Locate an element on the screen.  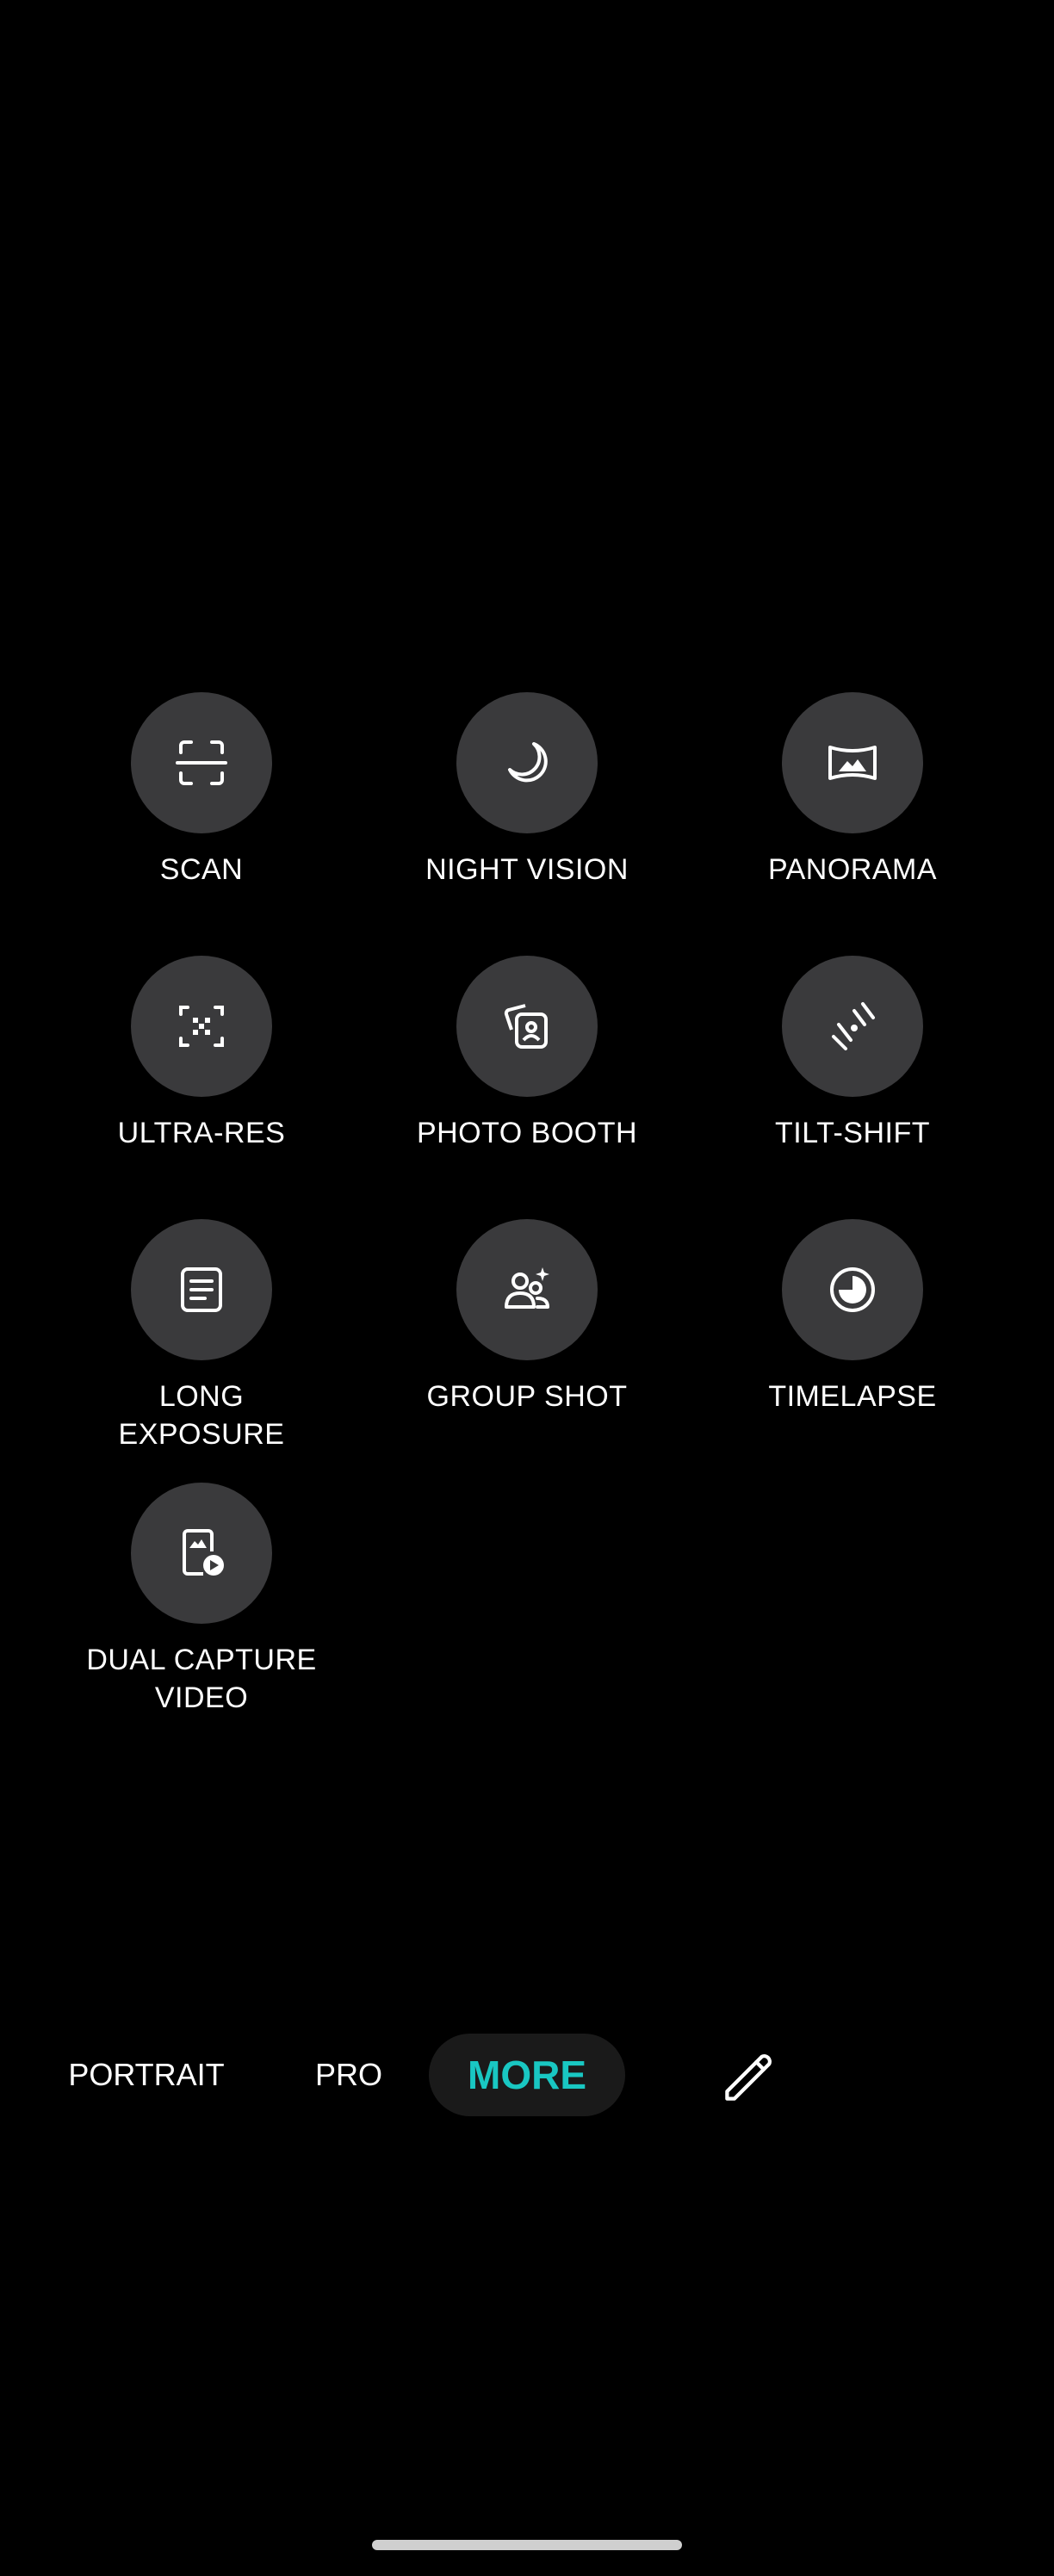
mode-tilt-shift-button is located at coordinates (853, 1027).